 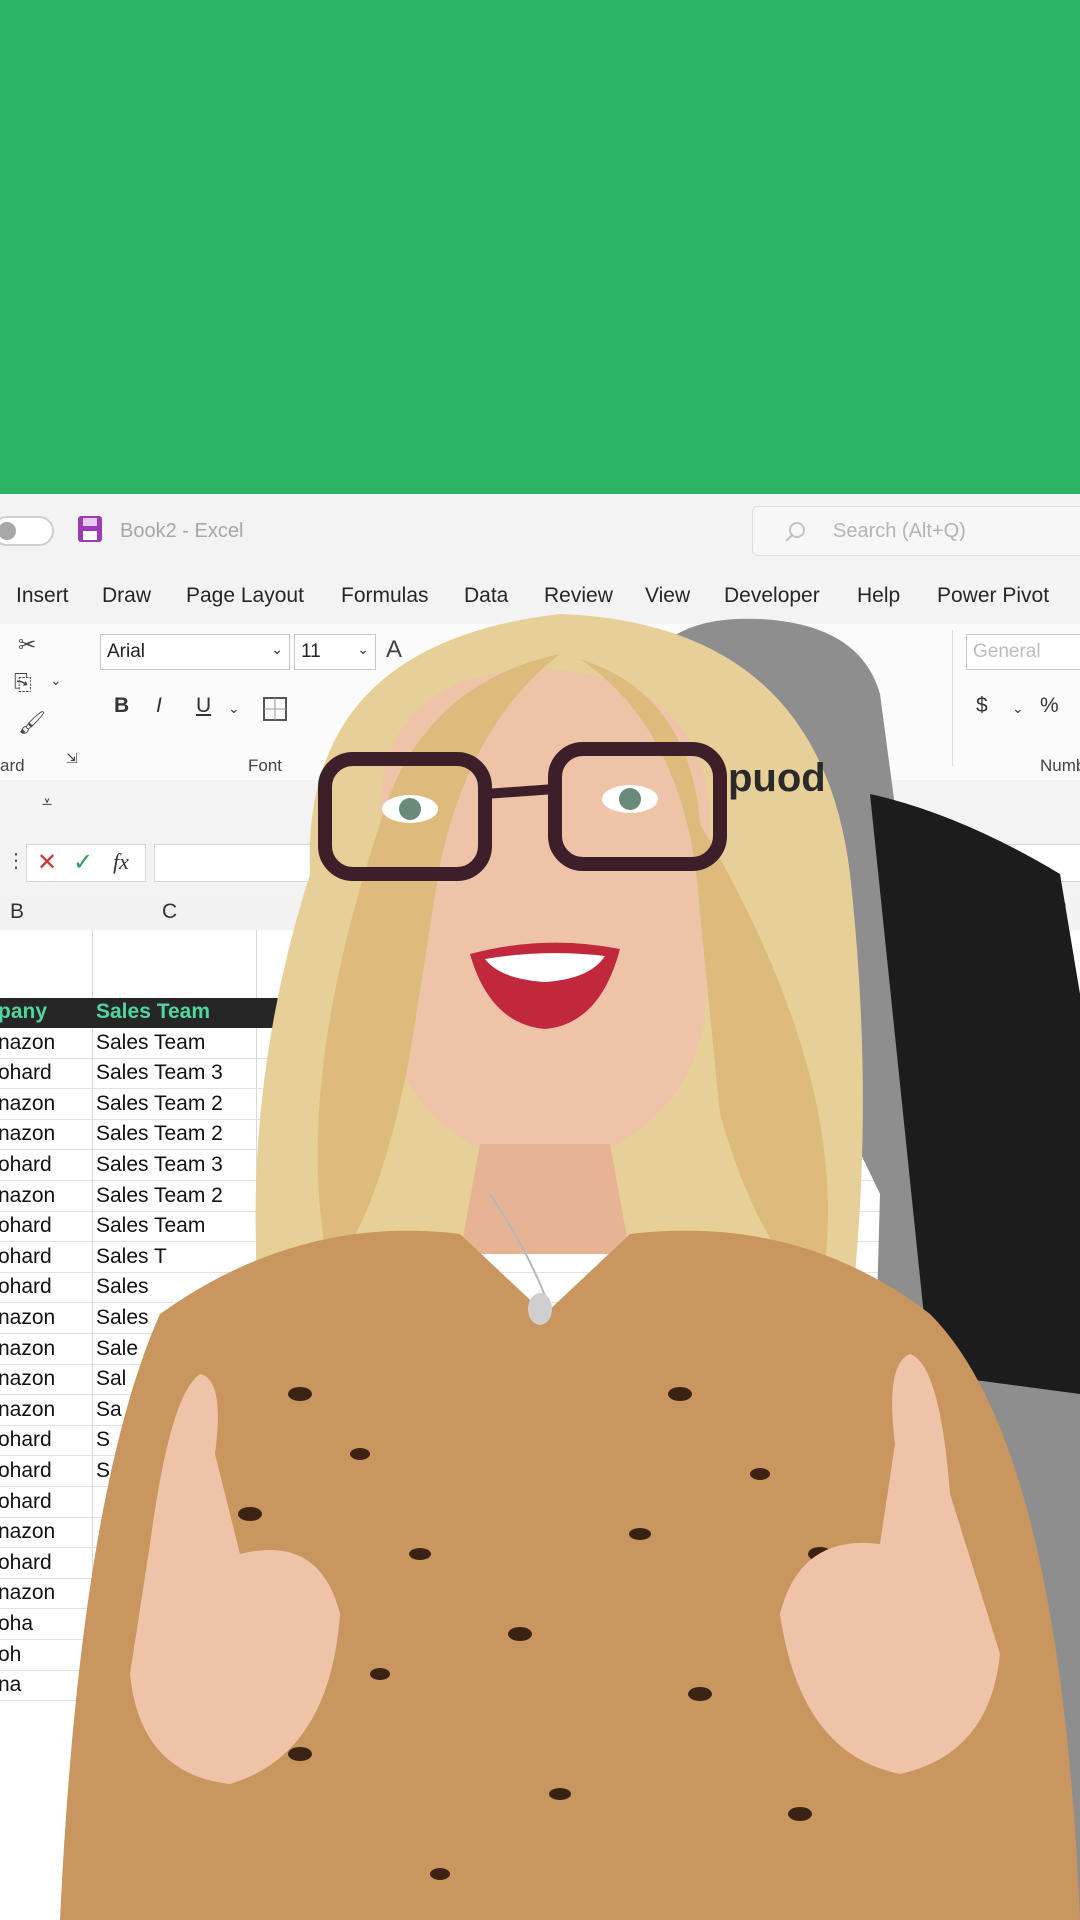 What do you see at coordinates (169, 912) in the screenshot?
I see `column-header-c: C` at bounding box center [169, 912].